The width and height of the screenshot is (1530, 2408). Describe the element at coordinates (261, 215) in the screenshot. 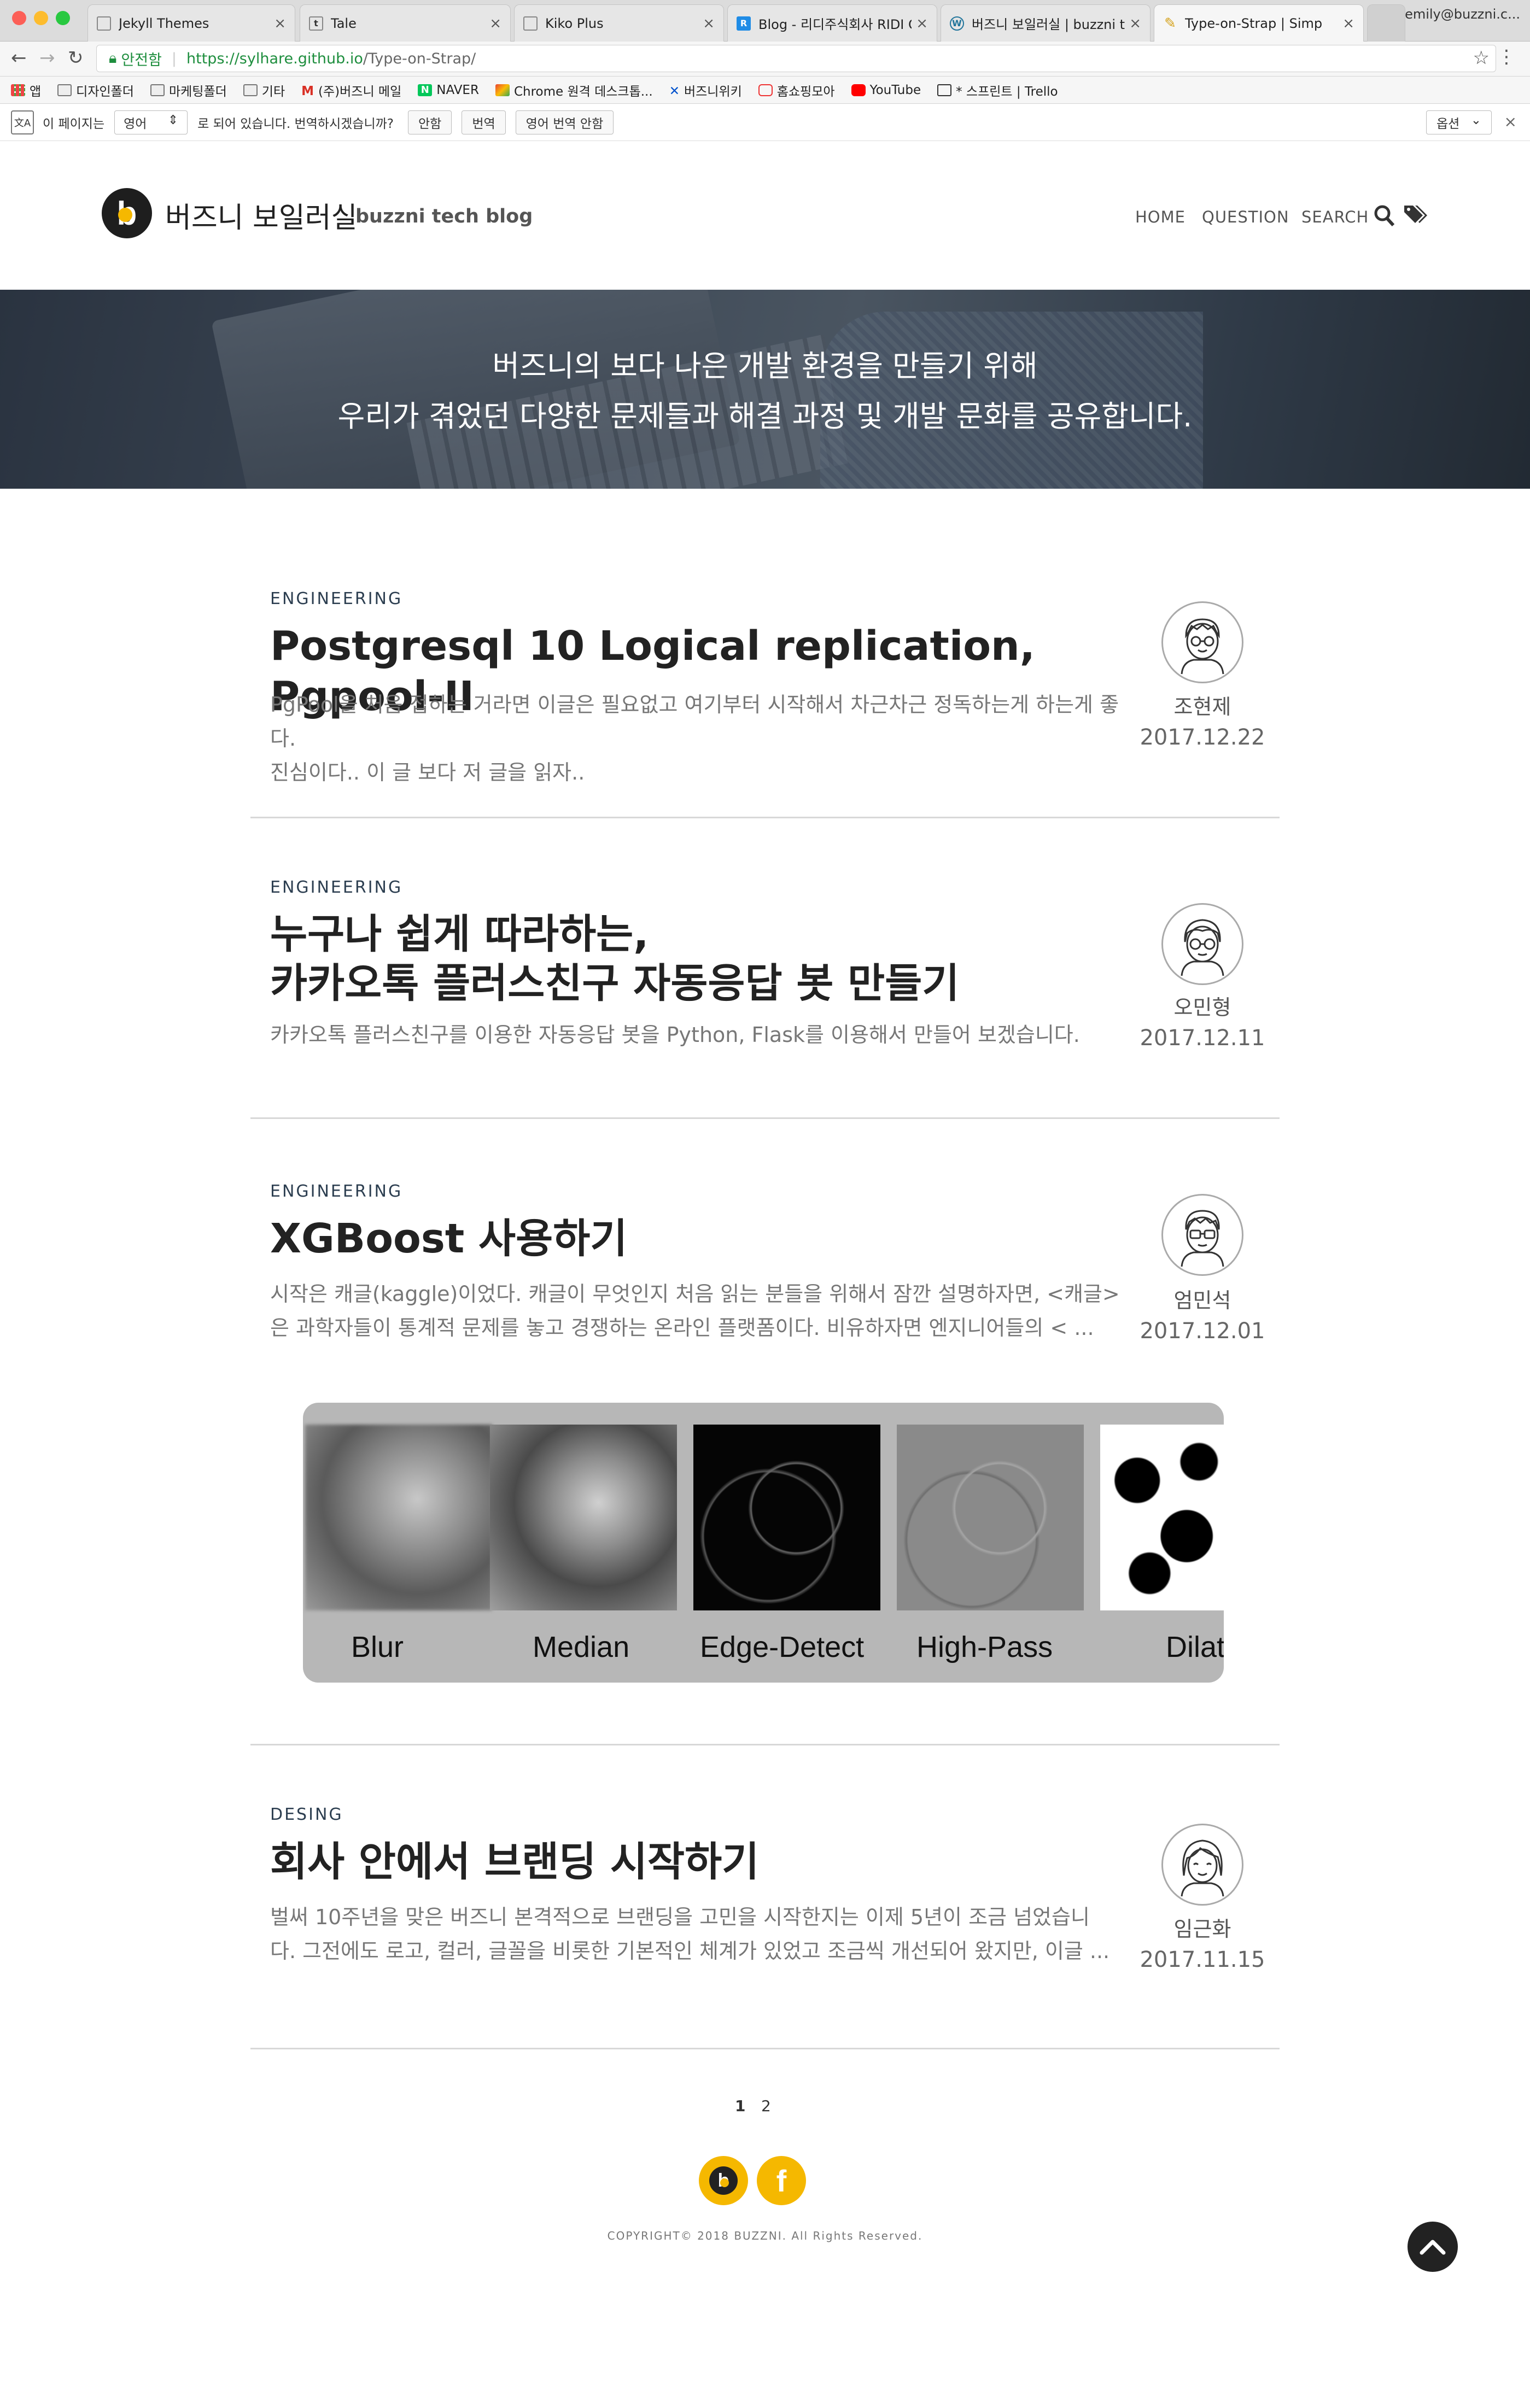

I see `site-title: 버즈니 보일러실` at that location.